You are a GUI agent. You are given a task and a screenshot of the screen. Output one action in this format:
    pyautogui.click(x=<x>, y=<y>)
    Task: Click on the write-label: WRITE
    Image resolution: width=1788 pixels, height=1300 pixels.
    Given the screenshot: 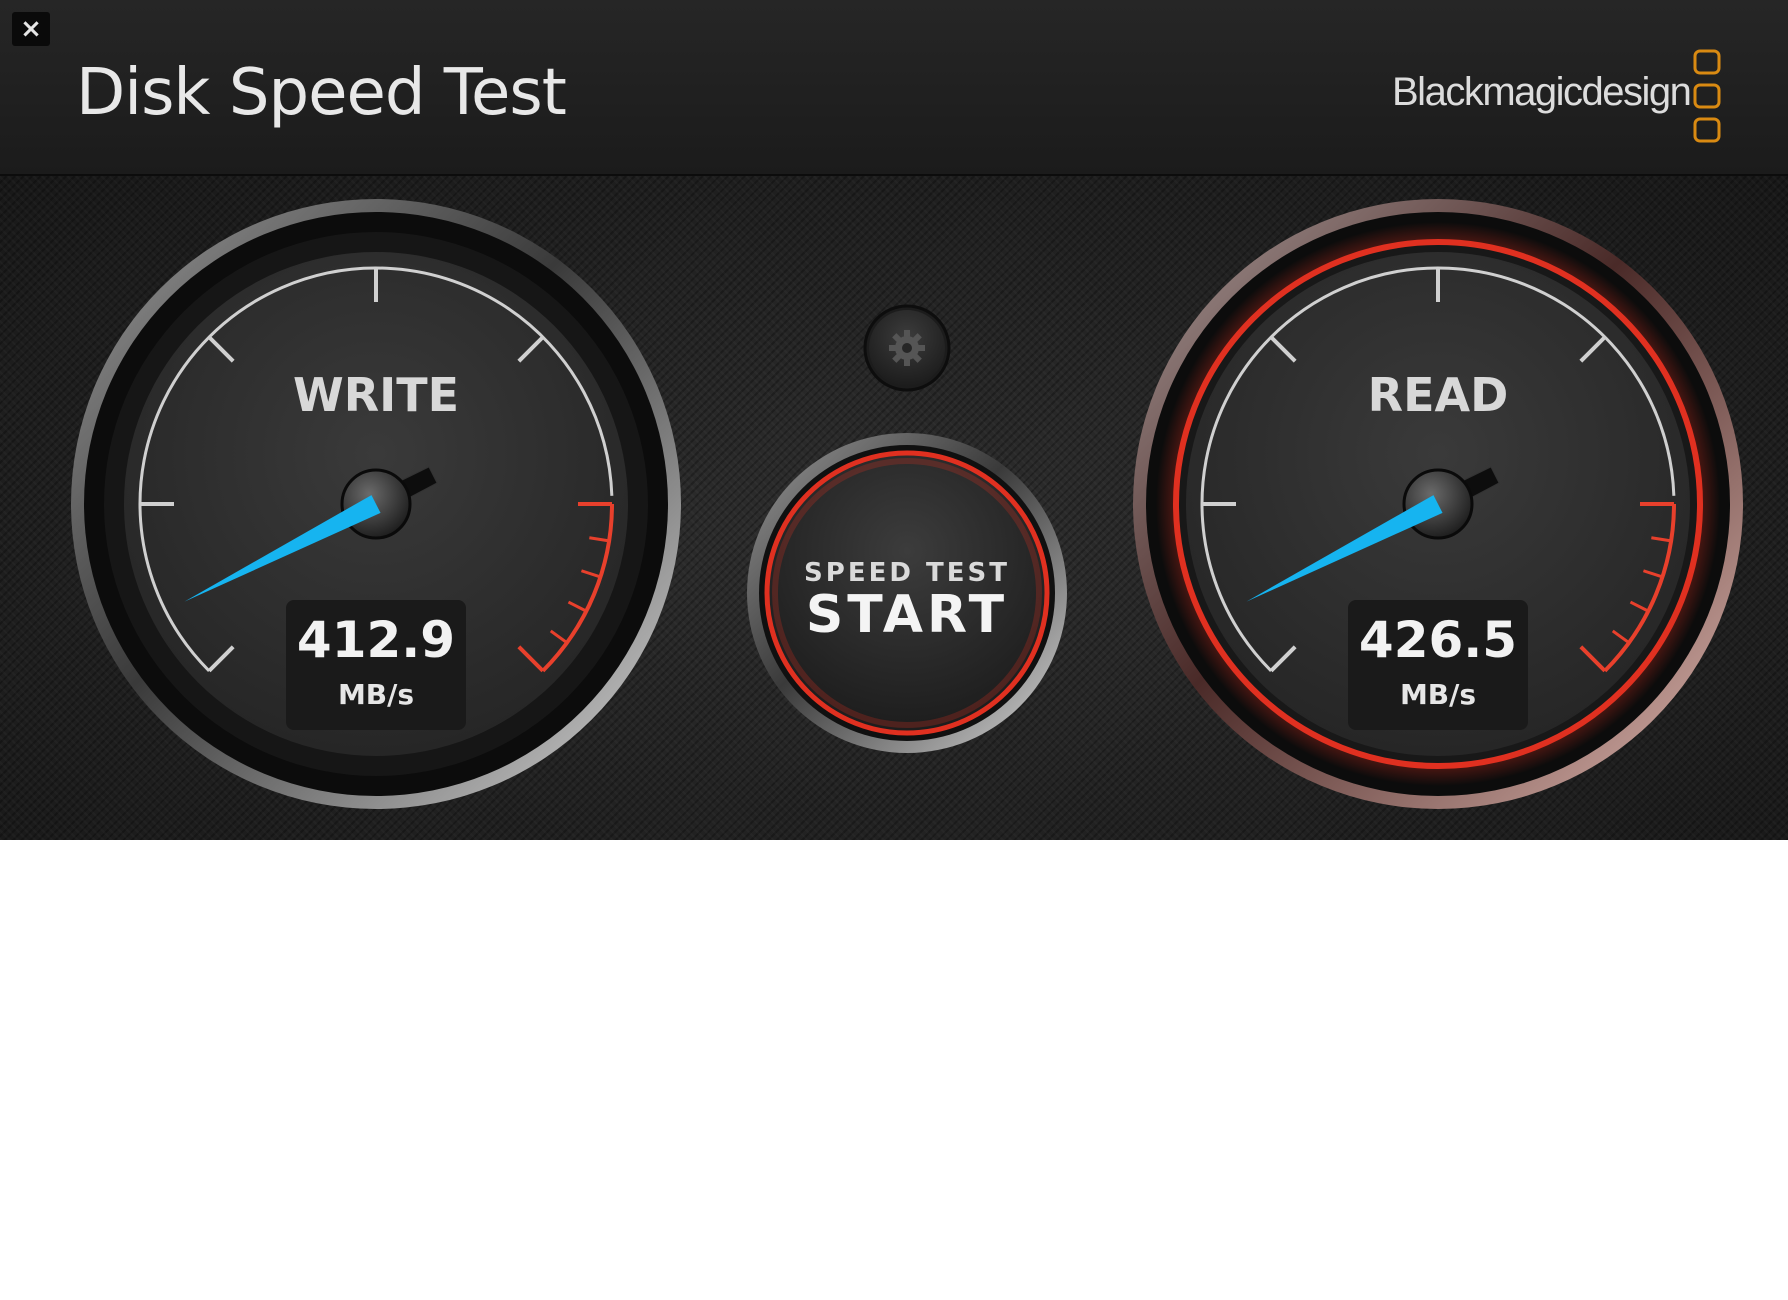 What is the action you would take?
    pyautogui.click(x=376, y=395)
    